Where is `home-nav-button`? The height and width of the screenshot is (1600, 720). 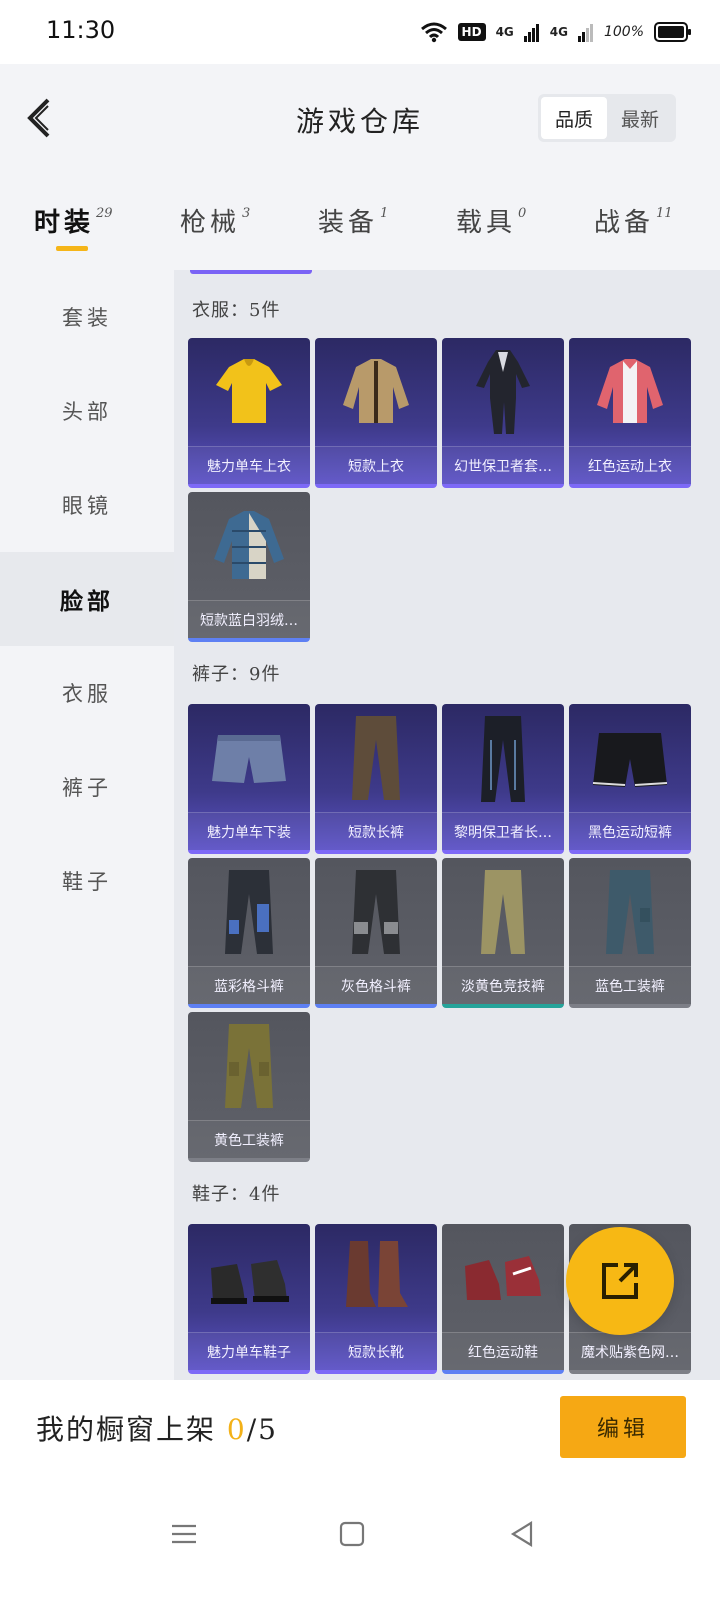 home-nav-button is located at coordinates (352, 1534).